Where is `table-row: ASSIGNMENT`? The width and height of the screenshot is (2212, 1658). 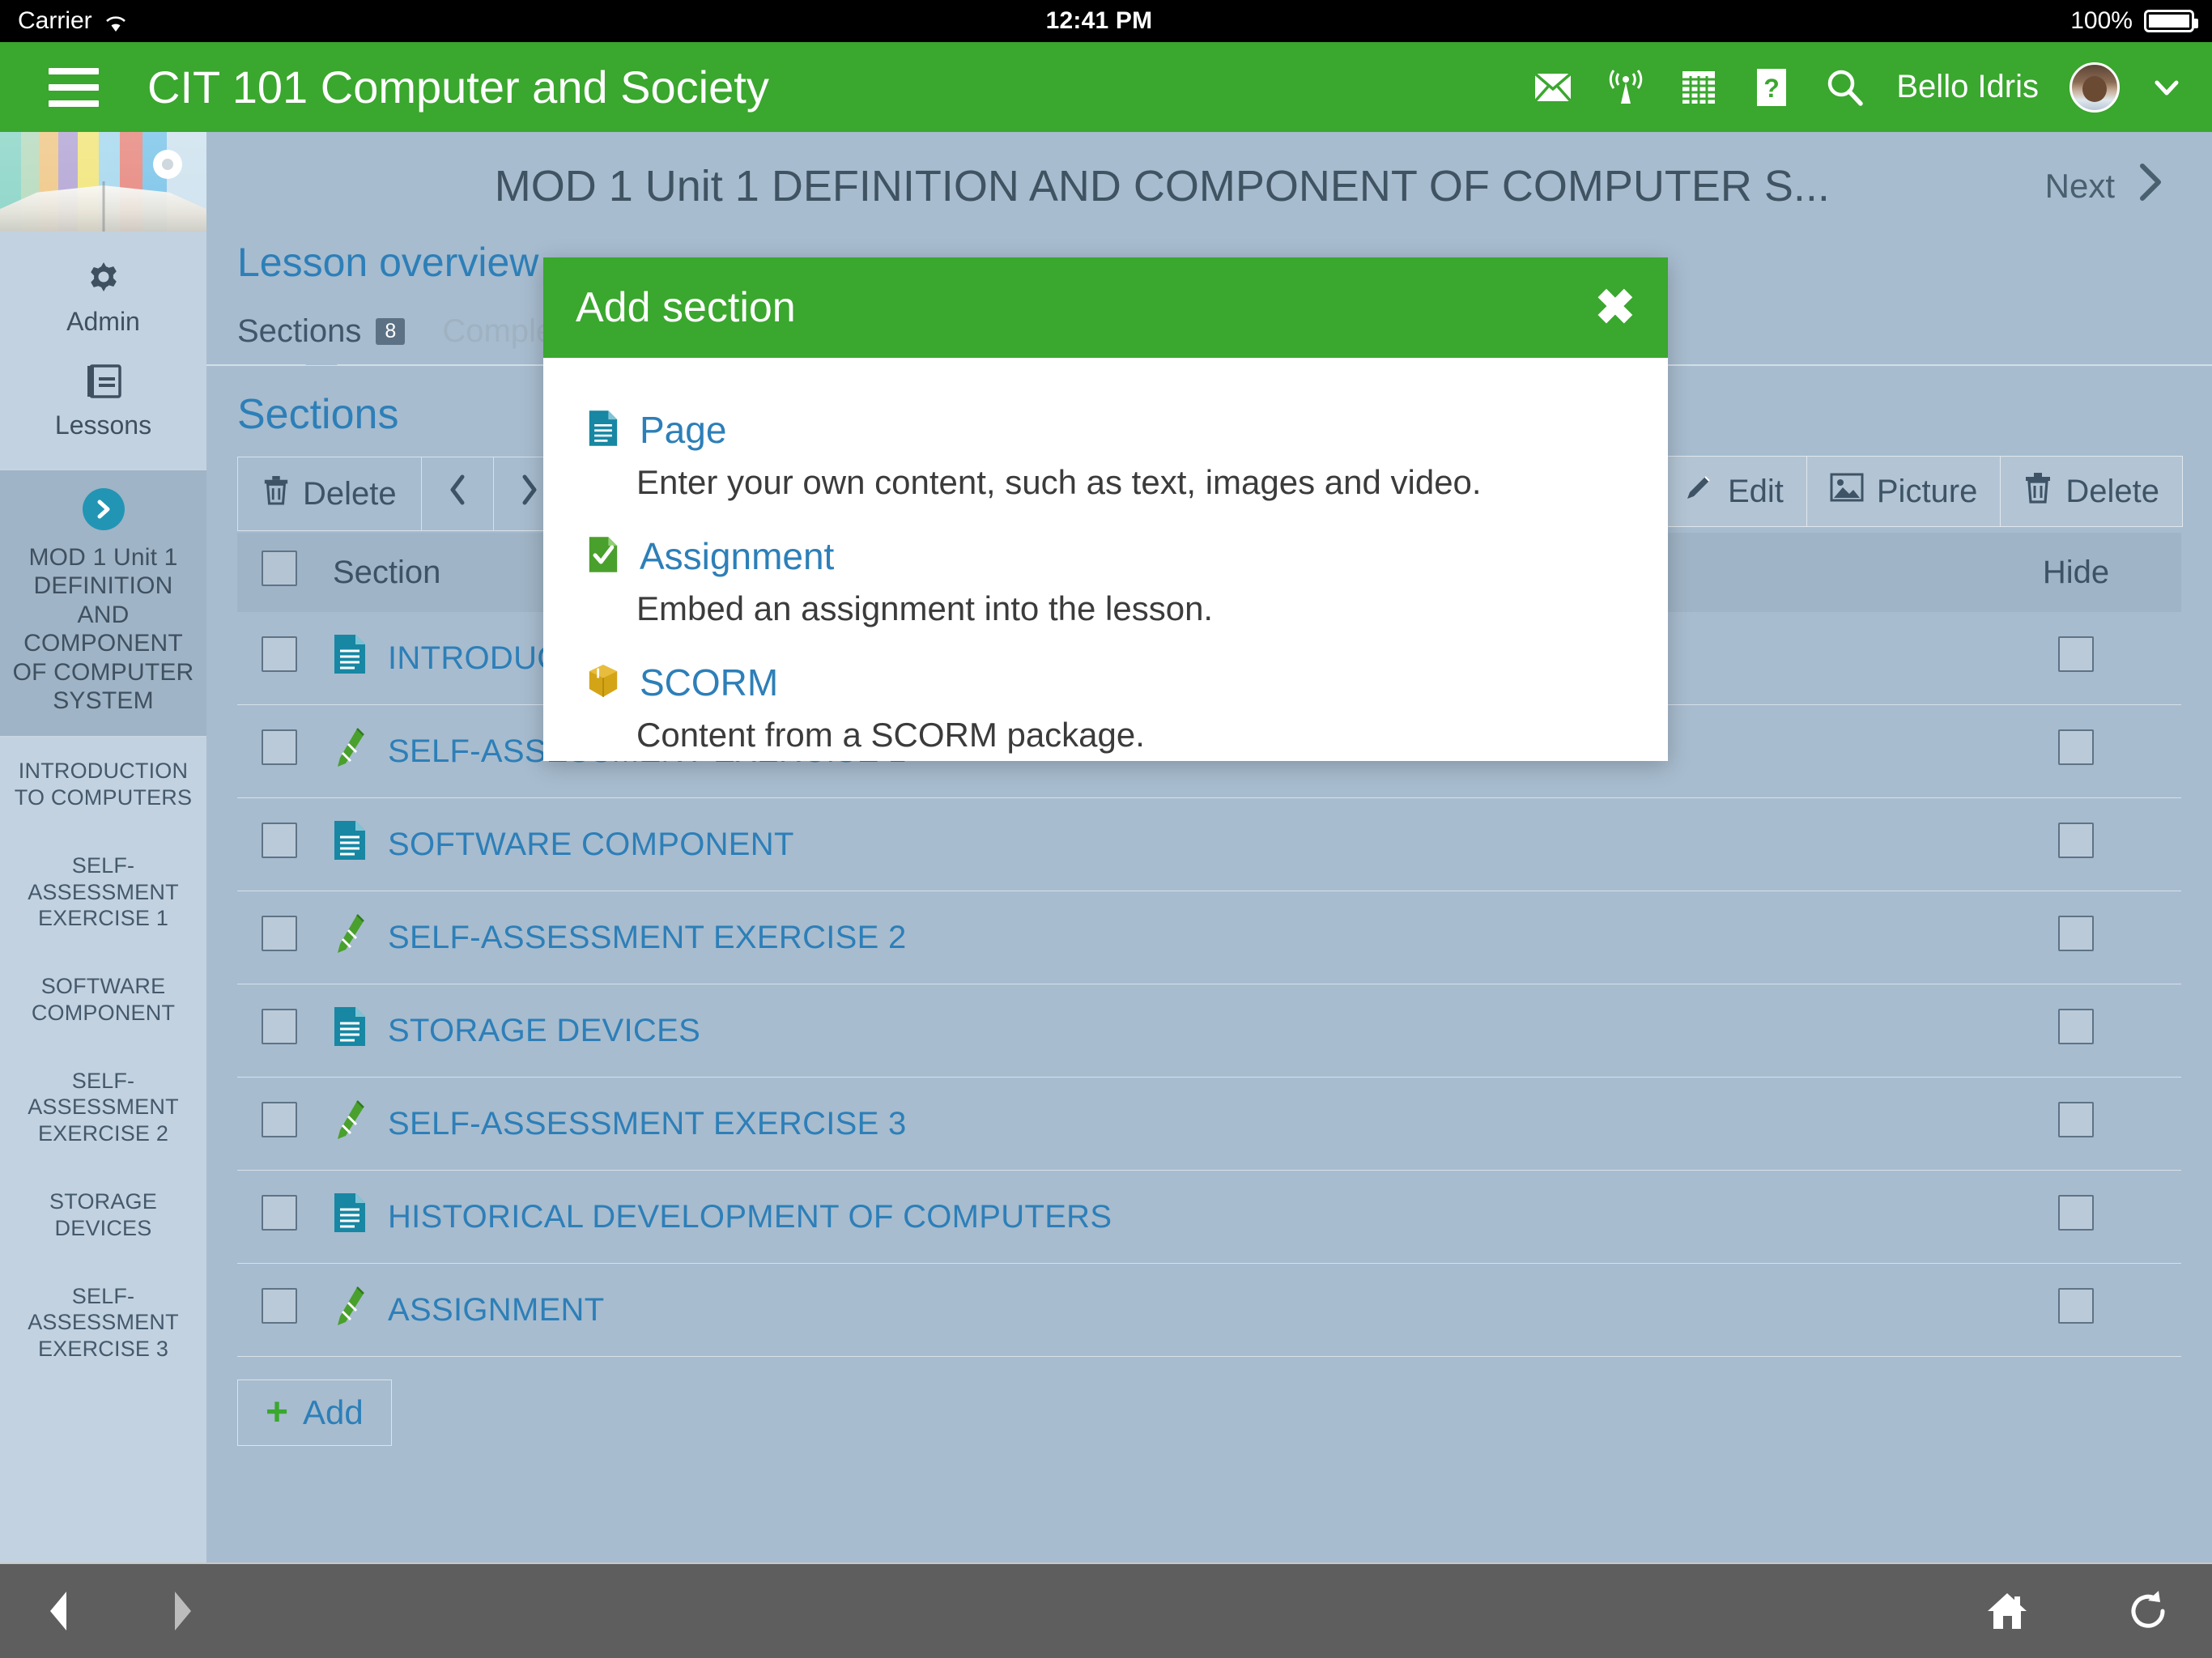
table-row: ASSIGNMENT is located at coordinates (1209, 1310).